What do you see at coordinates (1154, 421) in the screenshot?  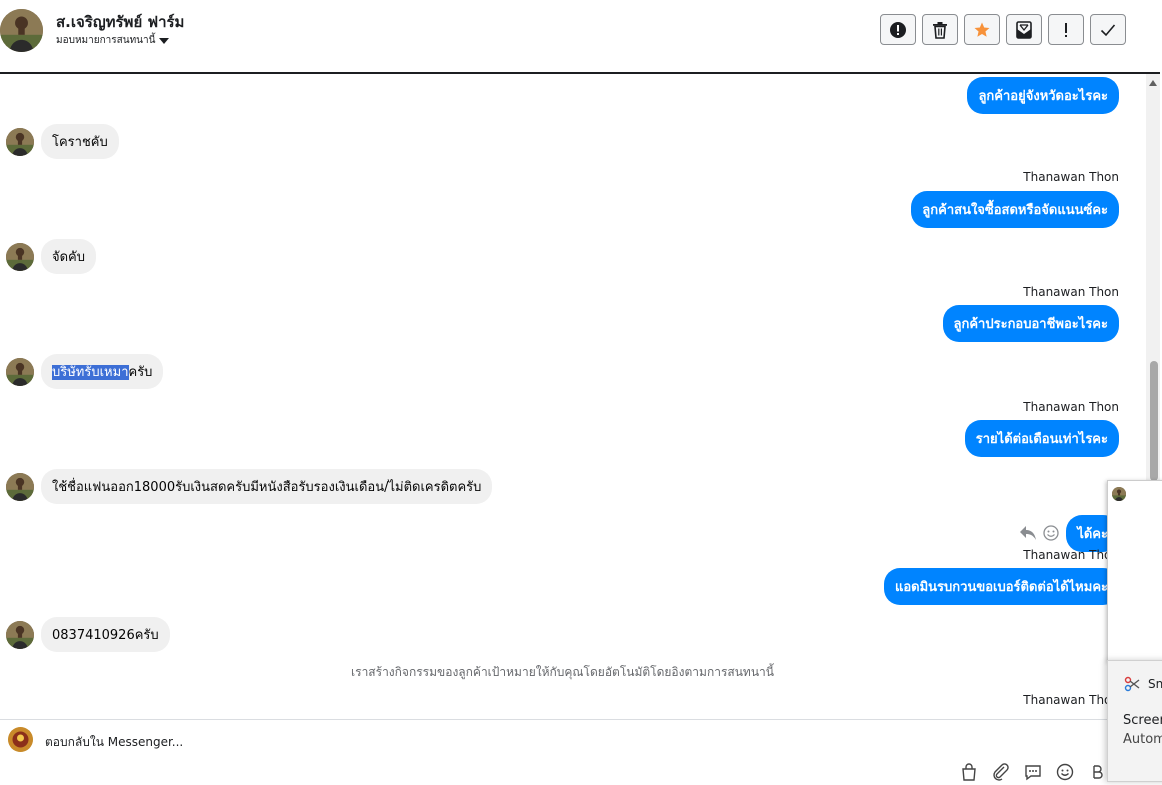 I see `scrollbar-thumb` at bounding box center [1154, 421].